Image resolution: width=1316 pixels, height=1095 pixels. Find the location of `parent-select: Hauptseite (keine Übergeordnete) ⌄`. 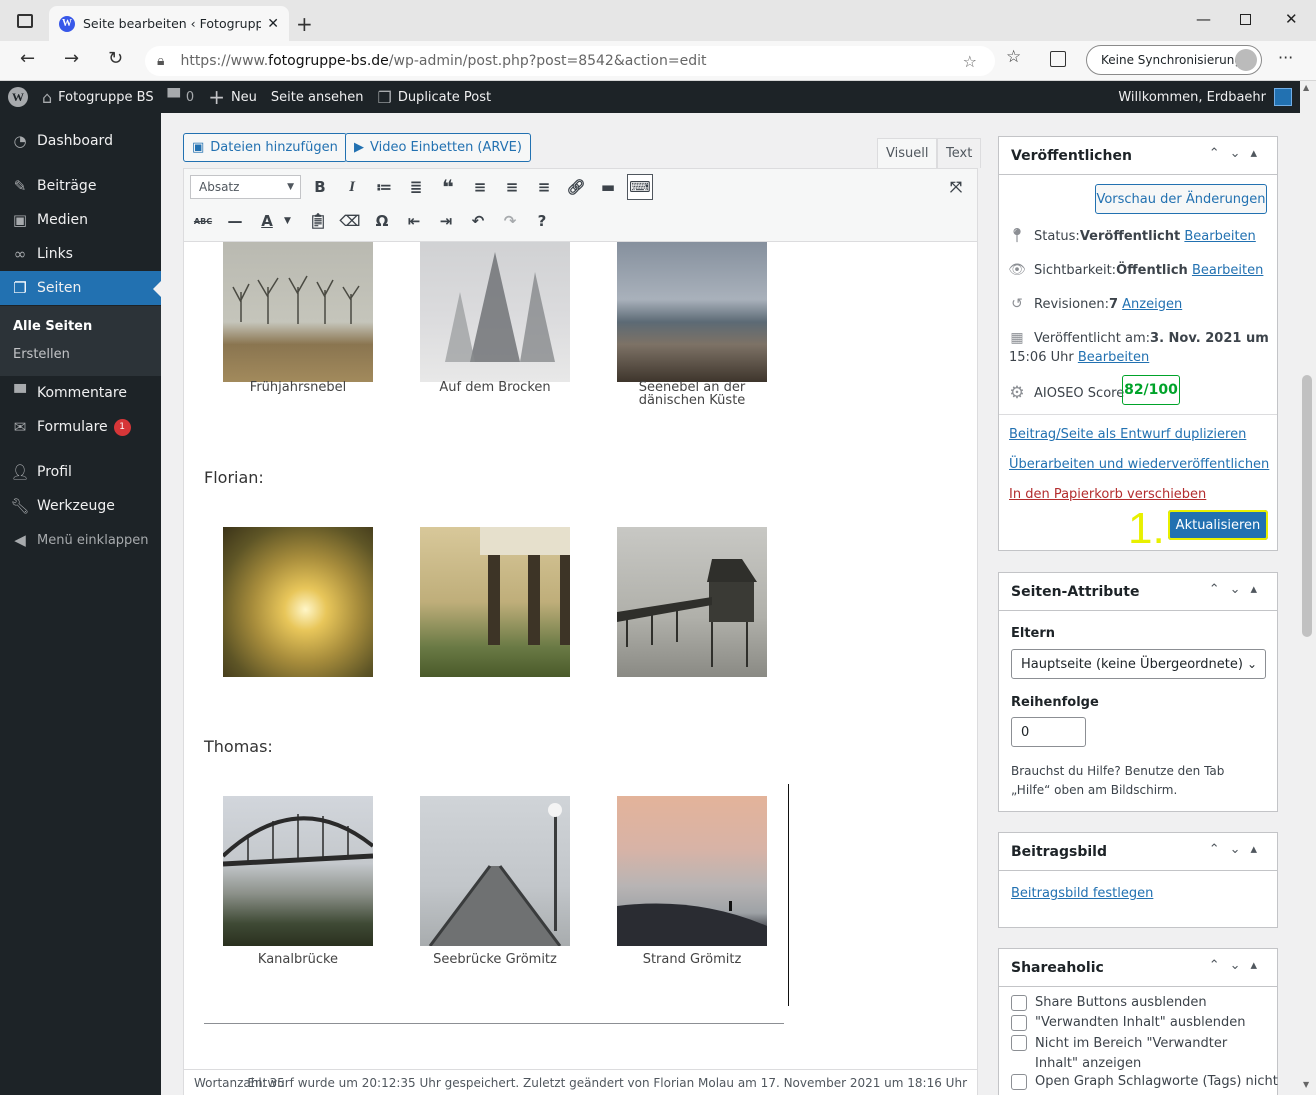

parent-select: Hauptseite (keine Übergeordnete) ⌄ is located at coordinates (1138, 664).